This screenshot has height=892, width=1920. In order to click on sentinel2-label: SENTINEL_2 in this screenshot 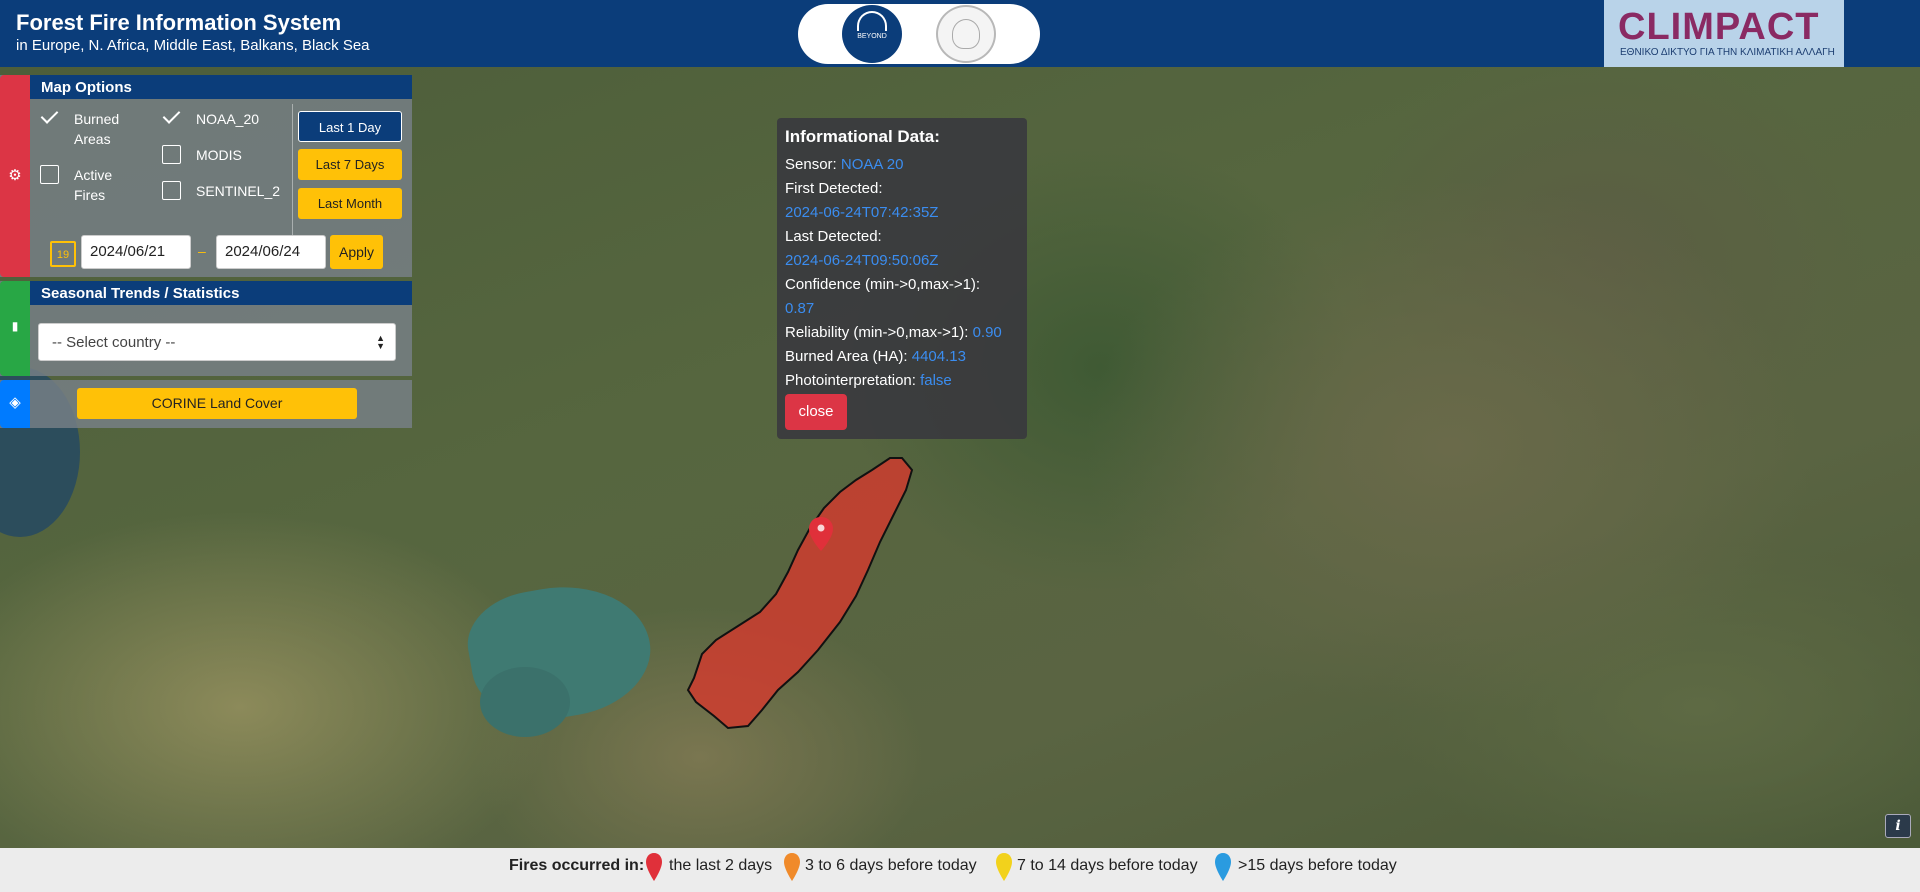, I will do `click(238, 191)`.